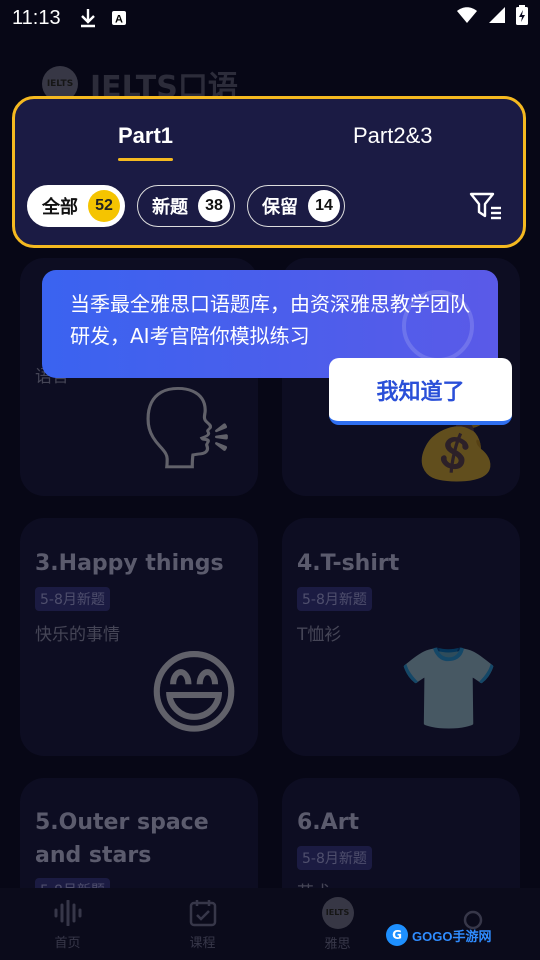 The height and width of the screenshot is (960, 540). What do you see at coordinates (36, 17) in the screenshot?
I see `status-time: 11:13` at bounding box center [36, 17].